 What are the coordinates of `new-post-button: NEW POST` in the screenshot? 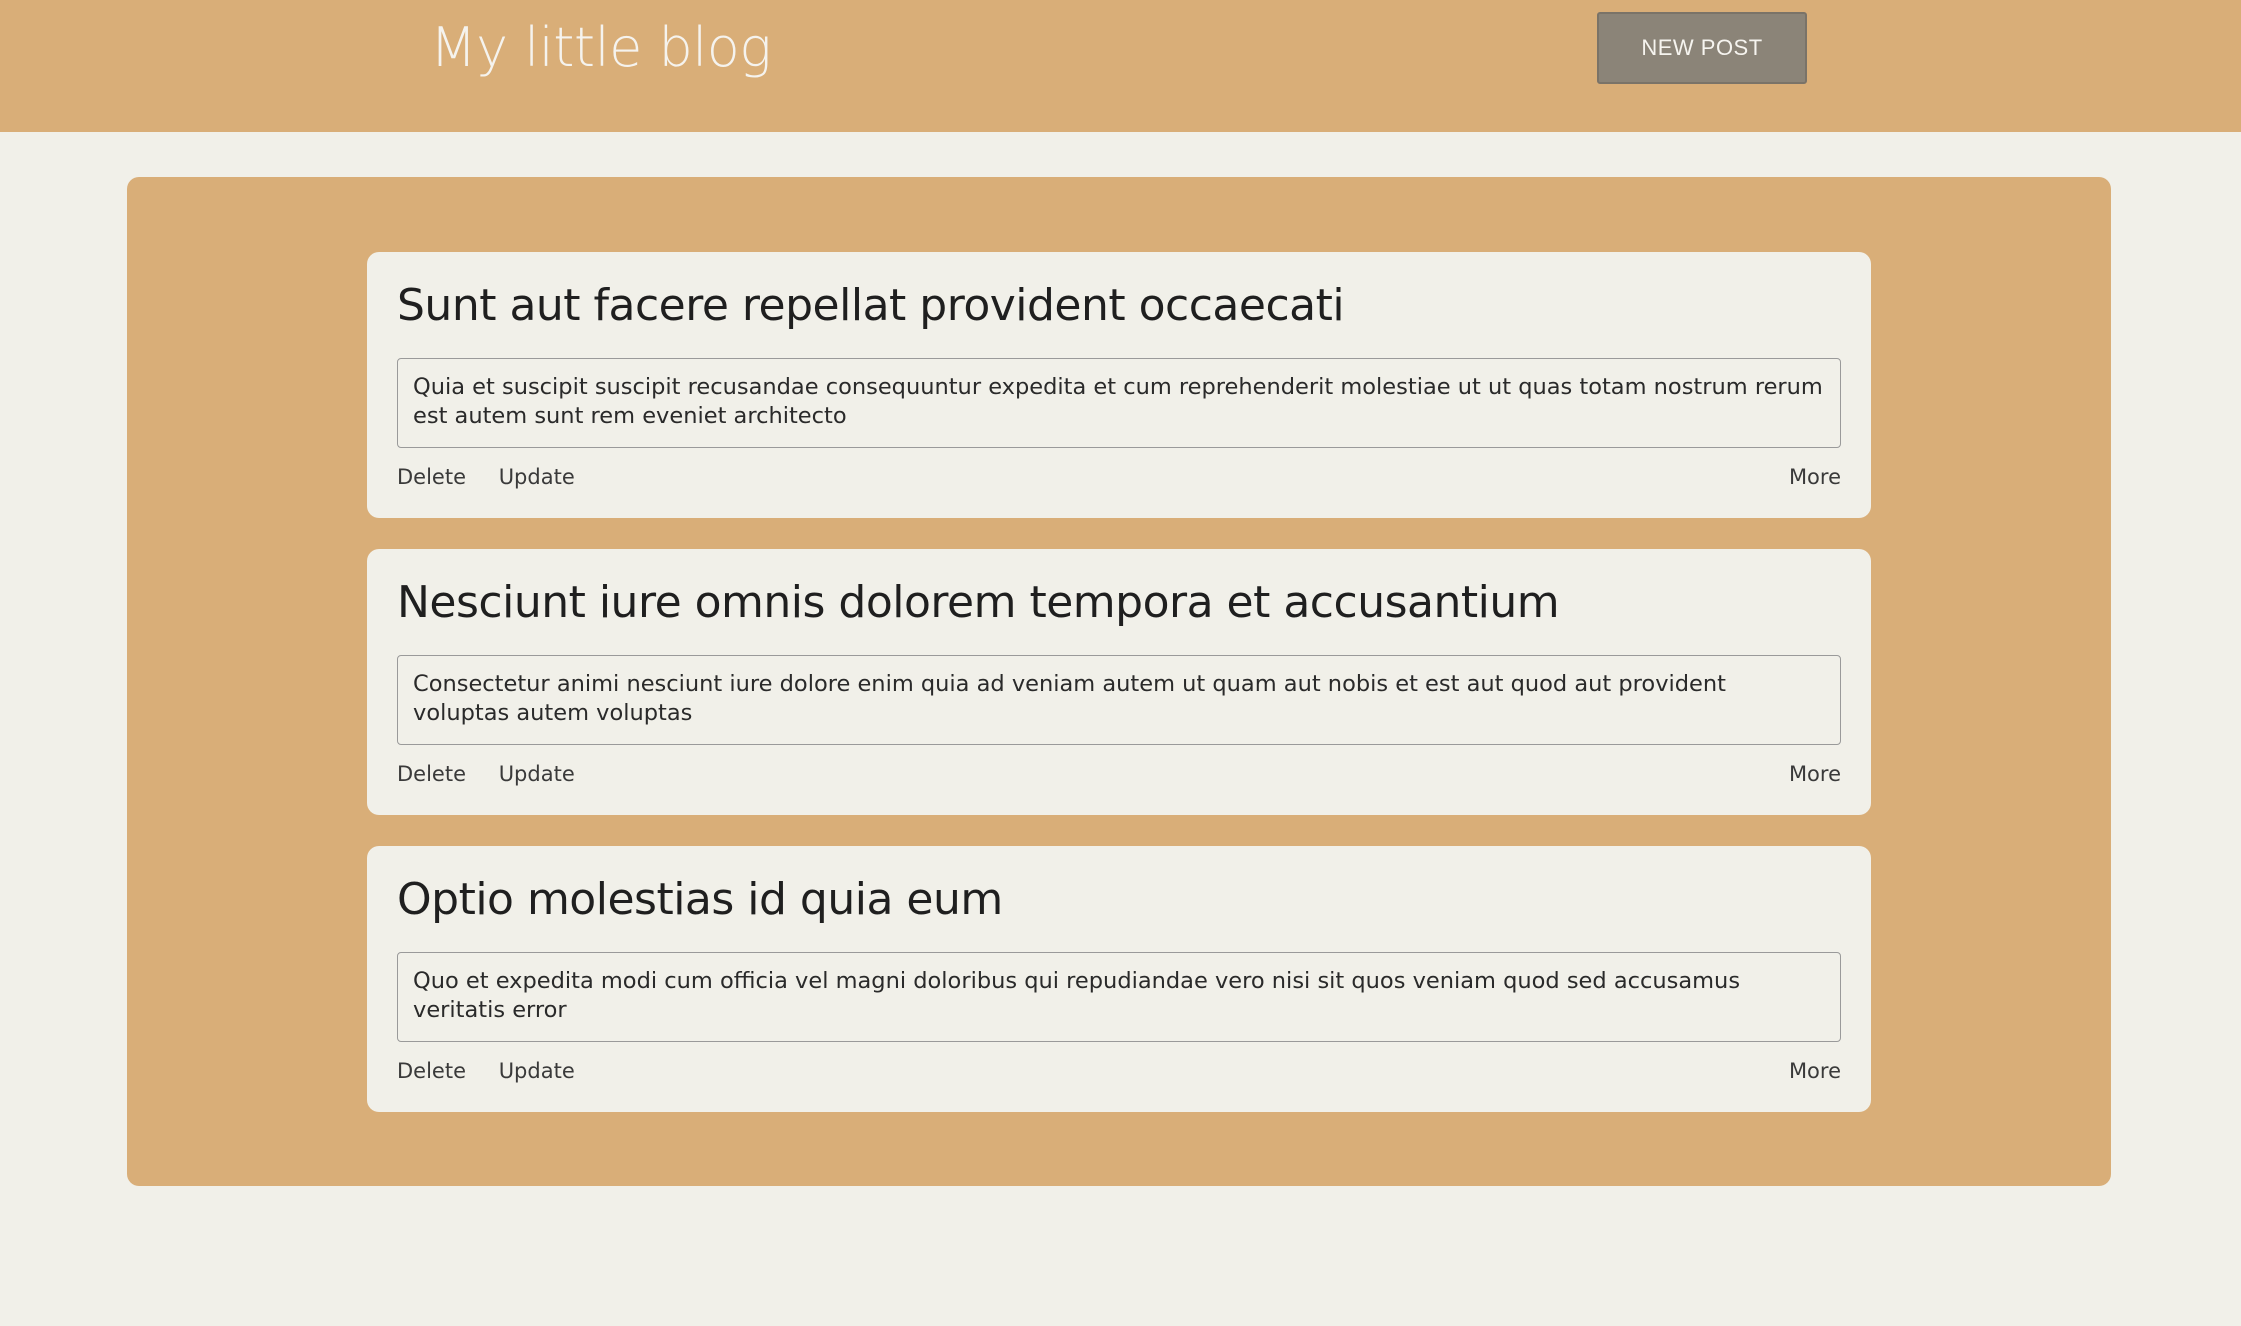 It's located at (1702, 48).